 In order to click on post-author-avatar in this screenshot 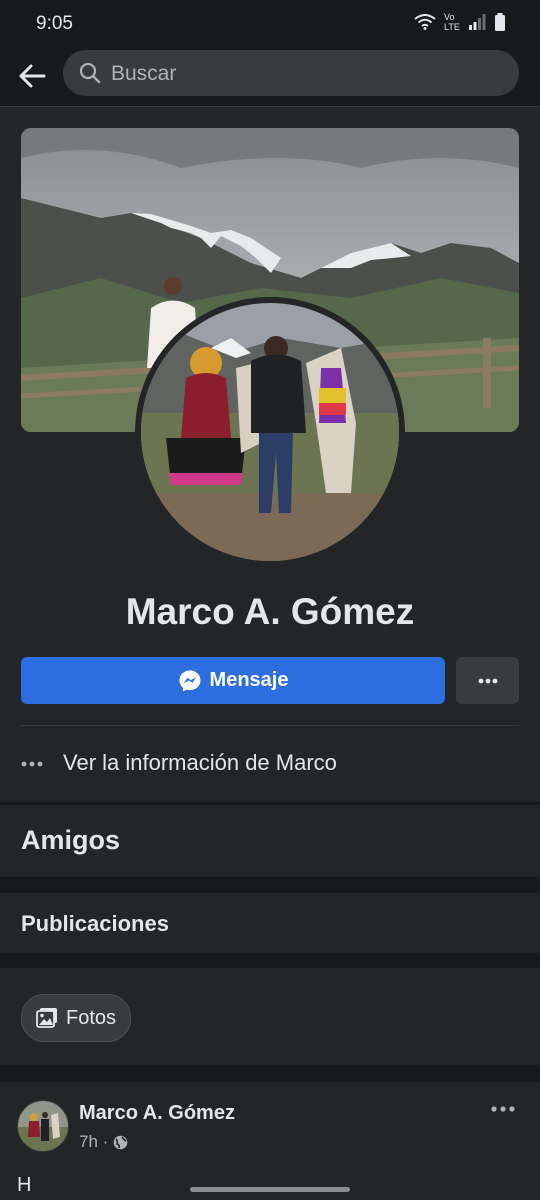, I will do `click(43, 1126)`.